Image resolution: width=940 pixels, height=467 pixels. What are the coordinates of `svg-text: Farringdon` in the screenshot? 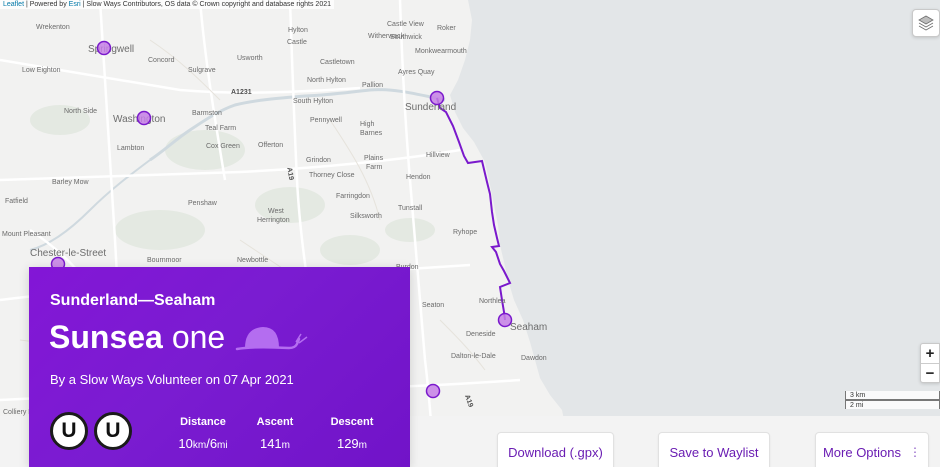 It's located at (353, 196).